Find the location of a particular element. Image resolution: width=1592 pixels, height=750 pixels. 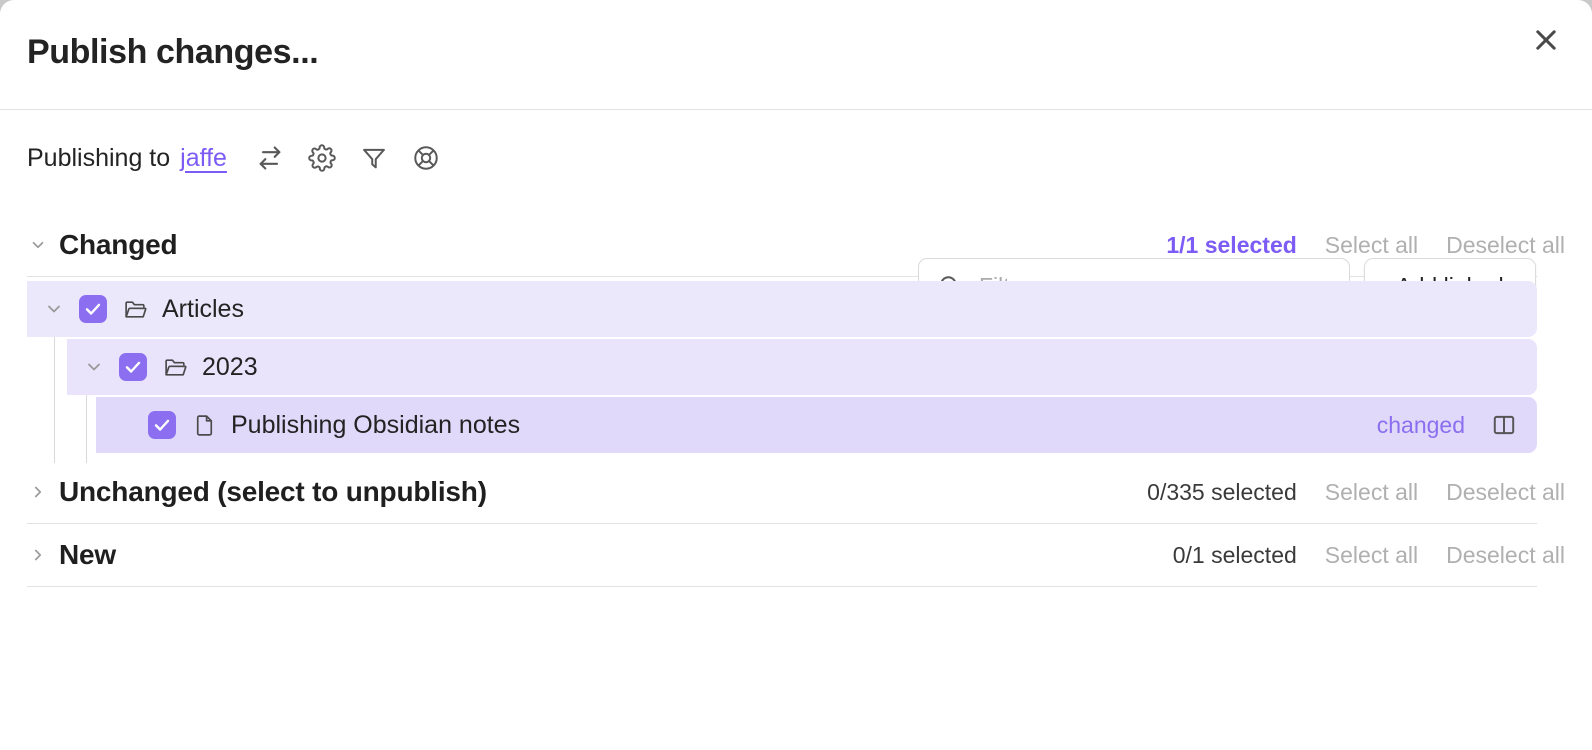

table-row: Articles is located at coordinates (782, 309).